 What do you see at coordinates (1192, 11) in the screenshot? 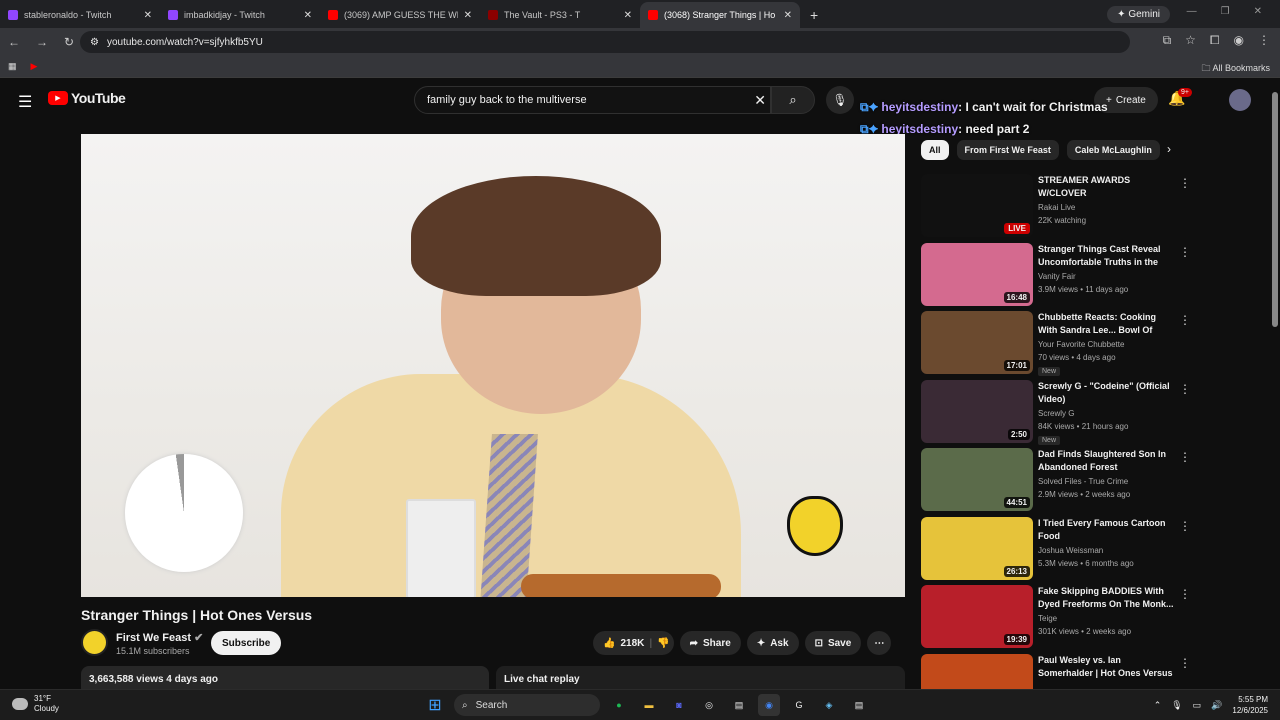
I see `minimize-icon: —` at bounding box center [1192, 11].